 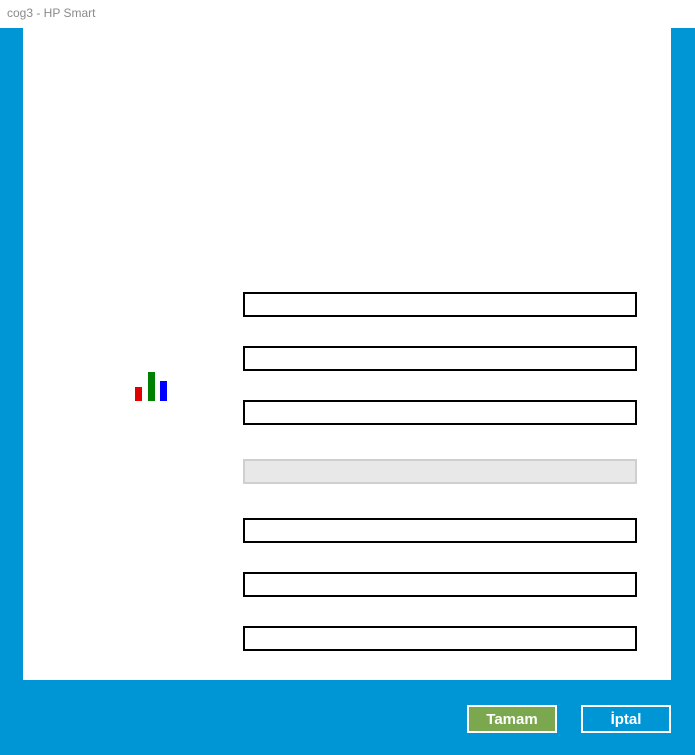 What do you see at coordinates (512, 719) in the screenshot?
I see `ok-button: Tamam` at bounding box center [512, 719].